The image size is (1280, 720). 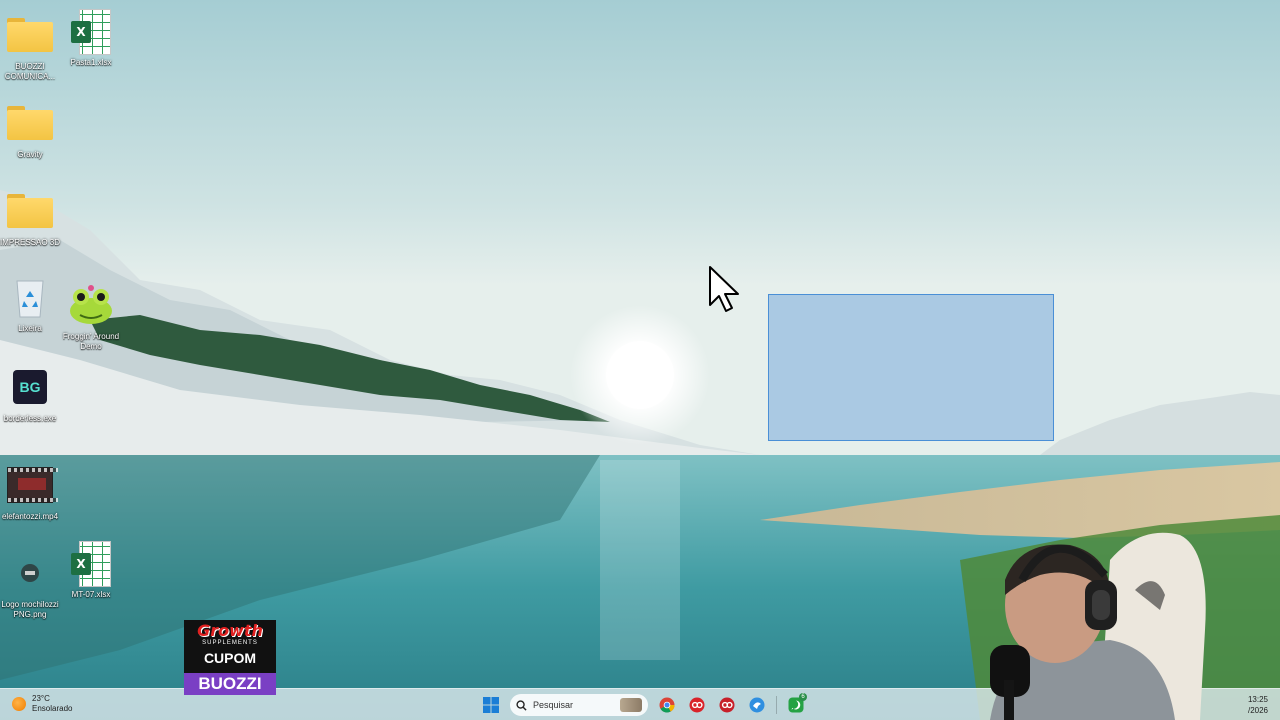 I want to click on growth-brand-subtitle: SUPPLEMENTS, so click(x=230, y=643).